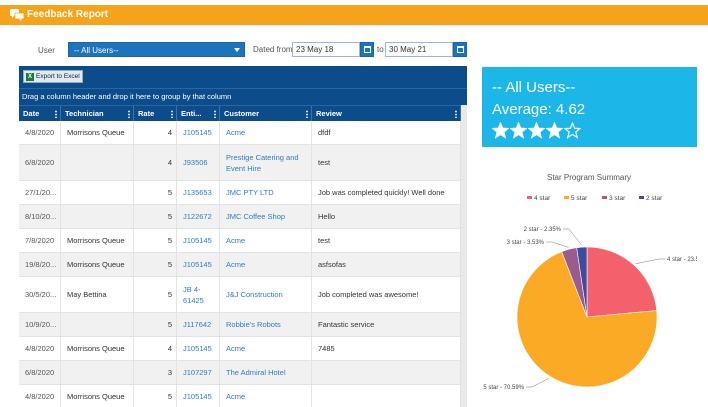 Image resolution: width=708 pixels, height=407 pixels. What do you see at coordinates (237, 50) in the screenshot?
I see `chevron-down-icon` at bounding box center [237, 50].